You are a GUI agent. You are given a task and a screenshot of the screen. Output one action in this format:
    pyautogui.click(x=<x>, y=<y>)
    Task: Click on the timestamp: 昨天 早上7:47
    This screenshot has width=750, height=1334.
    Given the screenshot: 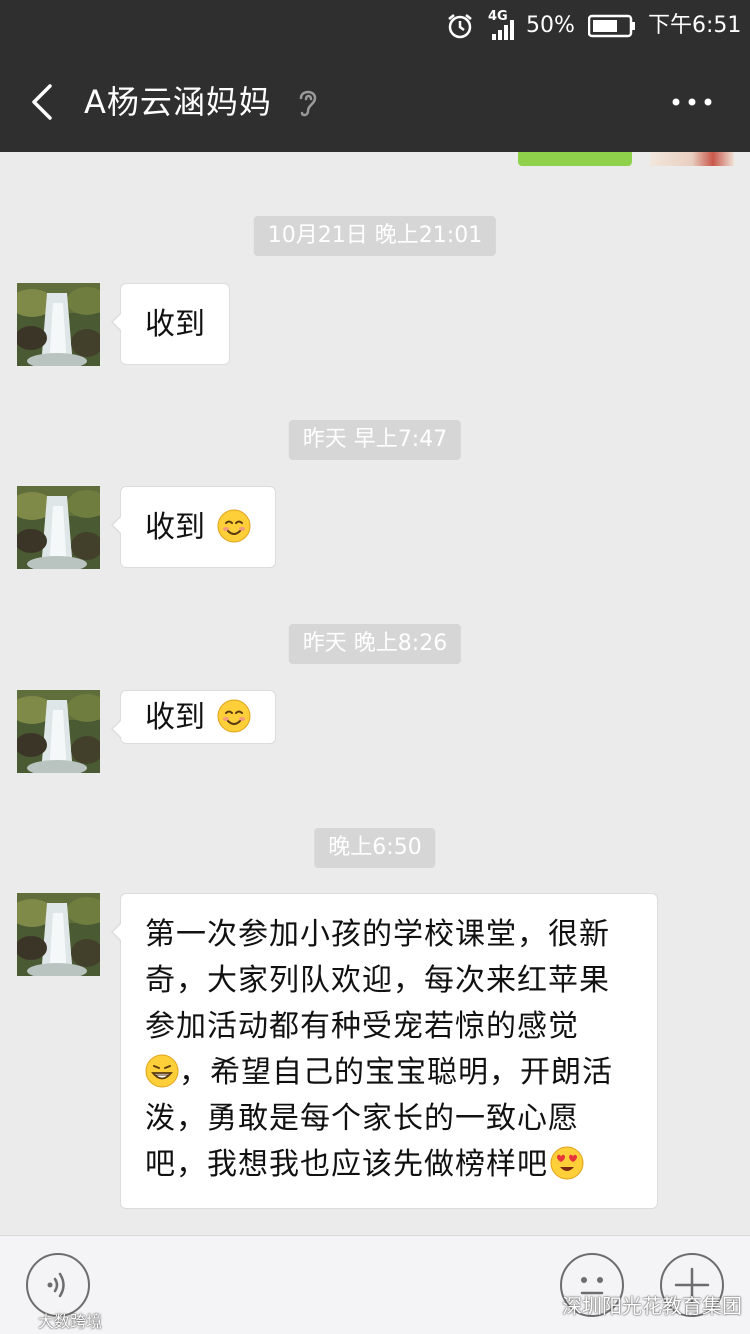 What is the action you would take?
    pyautogui.click(x=375, y=440)
    